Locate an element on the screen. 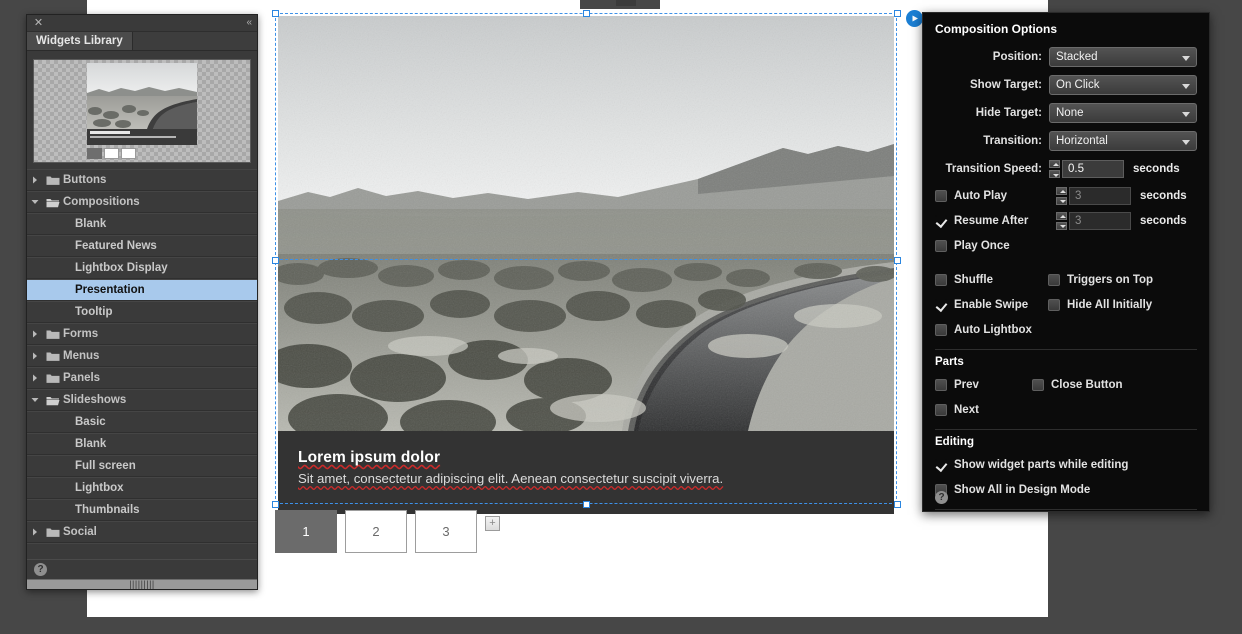 The image size is (1242, 634). collapse-left-icon: « is located at coordinates (248, 23).